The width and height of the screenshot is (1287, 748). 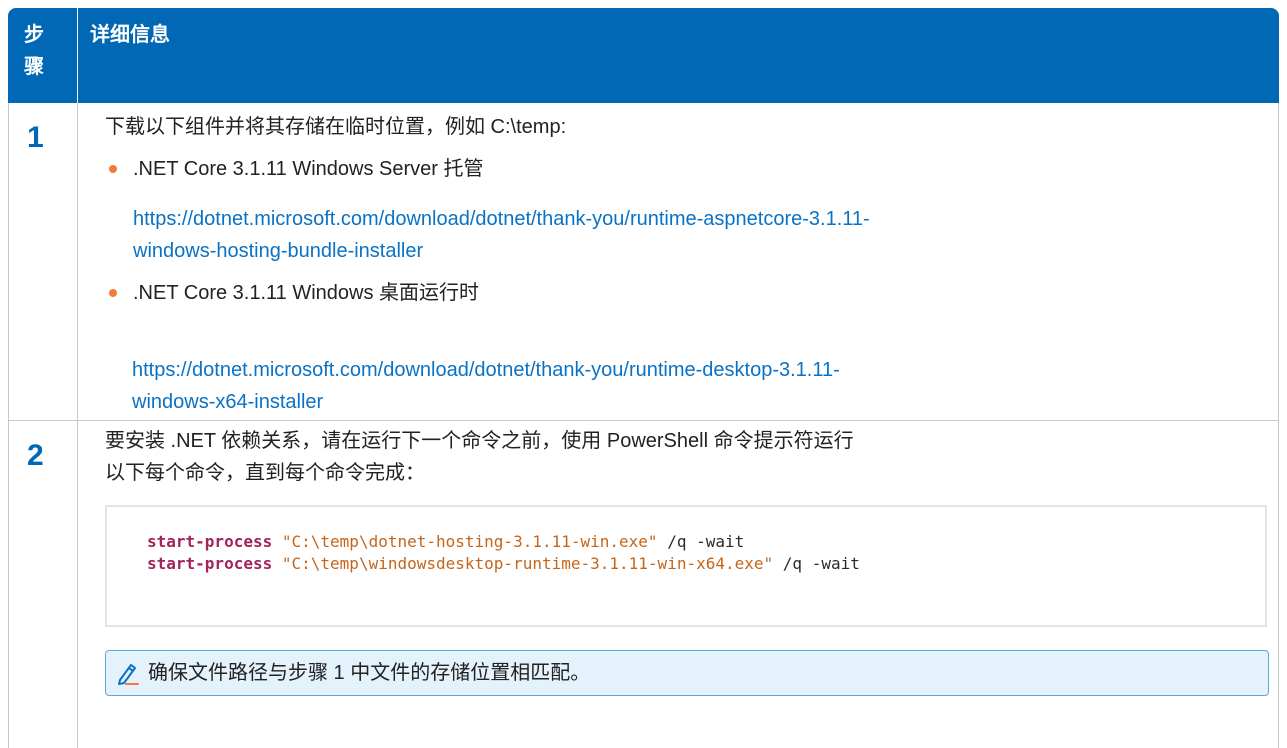 I want to click on table-header: 步骤 详细信息, so click(x=643, y=55).